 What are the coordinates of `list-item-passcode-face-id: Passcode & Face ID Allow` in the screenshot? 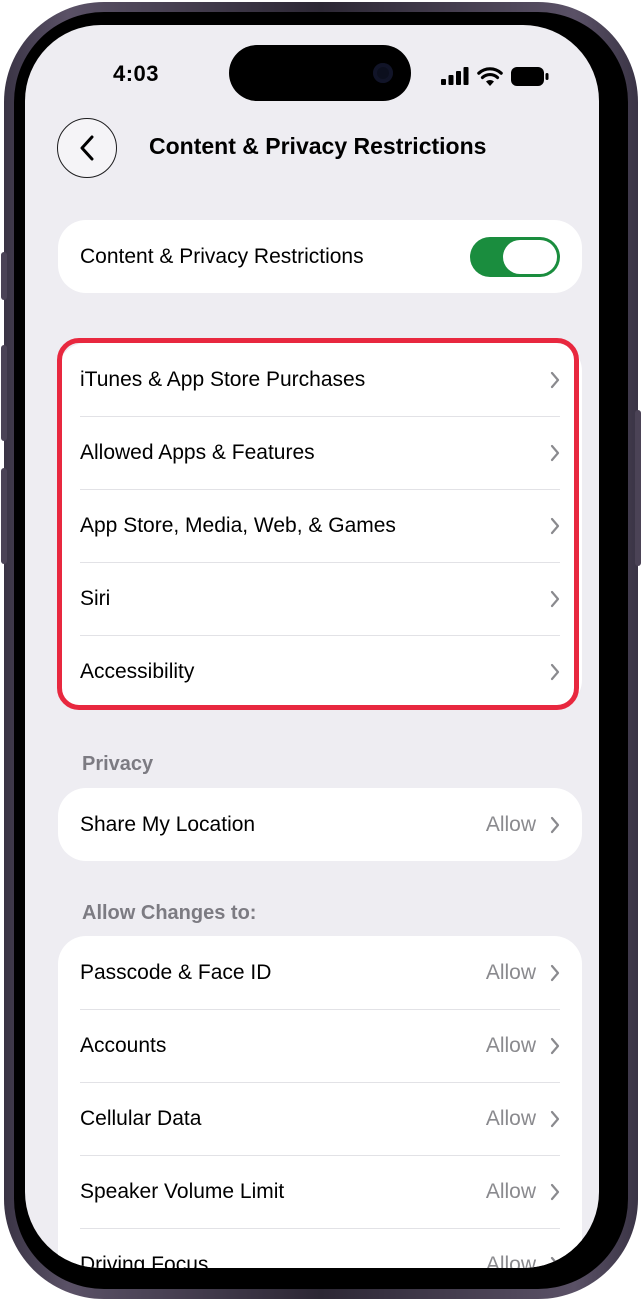 It's located at (320, 972).